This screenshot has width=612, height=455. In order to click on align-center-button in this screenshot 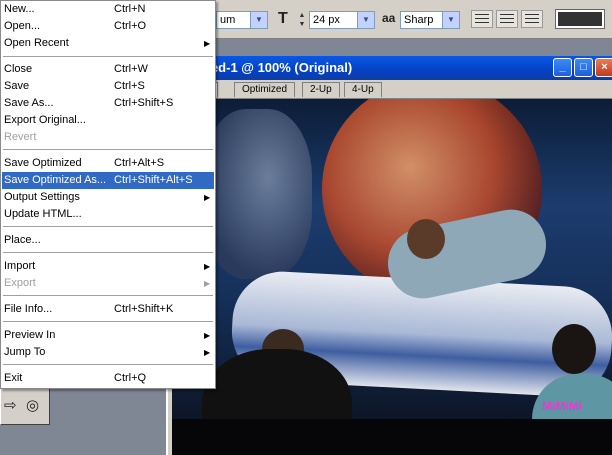, I will do `click(507, 19)`.